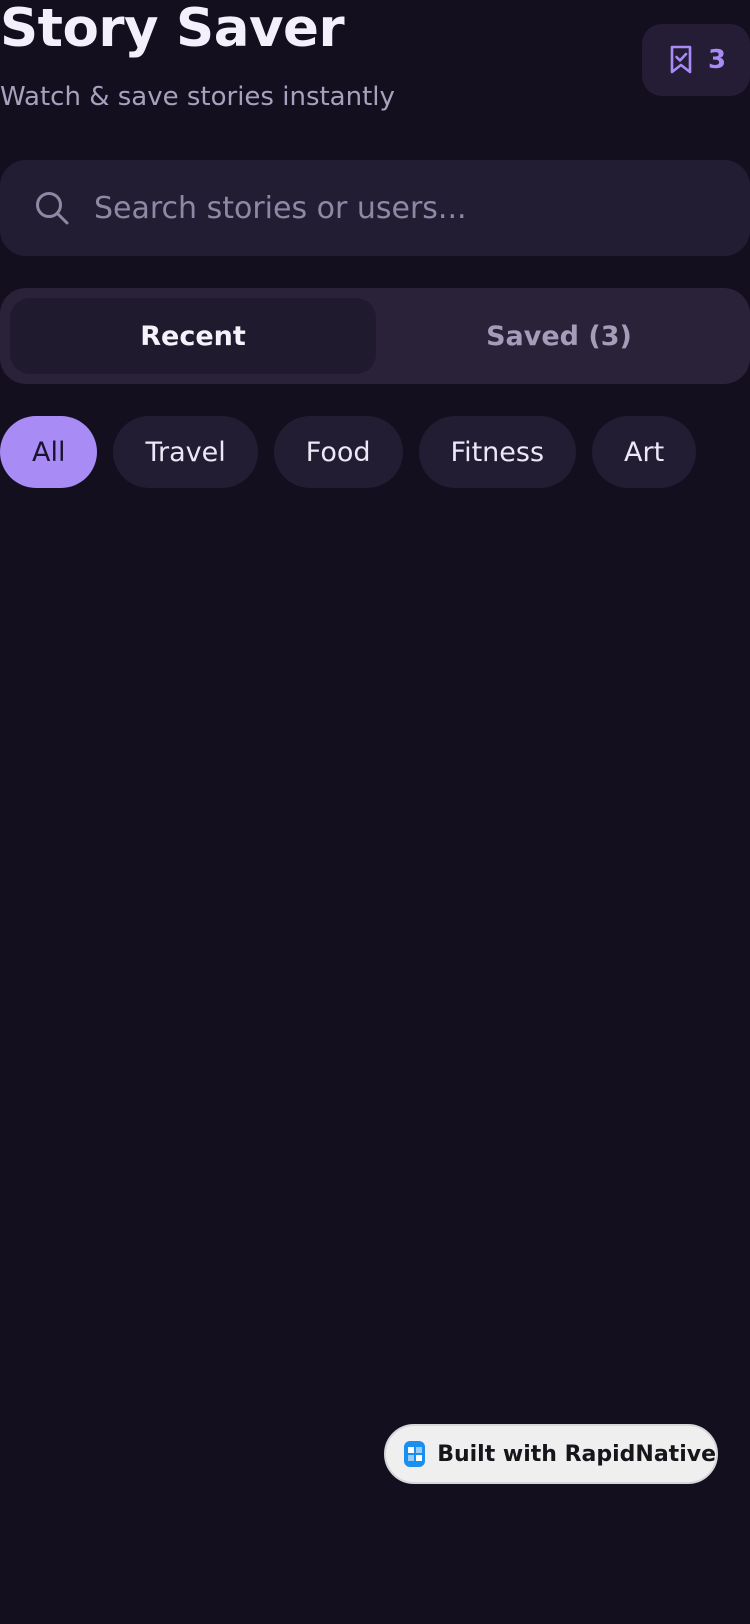 The height and width of the screenshot is (1624, 750). Describe the element at coordinates (338, 452) in the screenshot. I see `category-chip-food: Food` at that location.